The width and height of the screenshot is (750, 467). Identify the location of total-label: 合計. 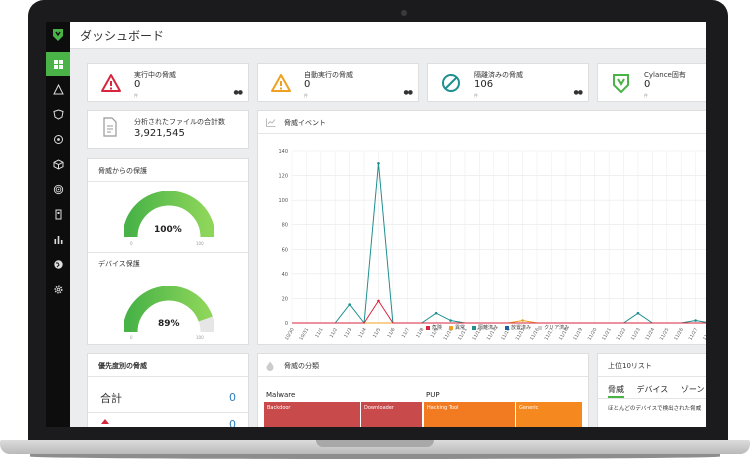
(111, 398).